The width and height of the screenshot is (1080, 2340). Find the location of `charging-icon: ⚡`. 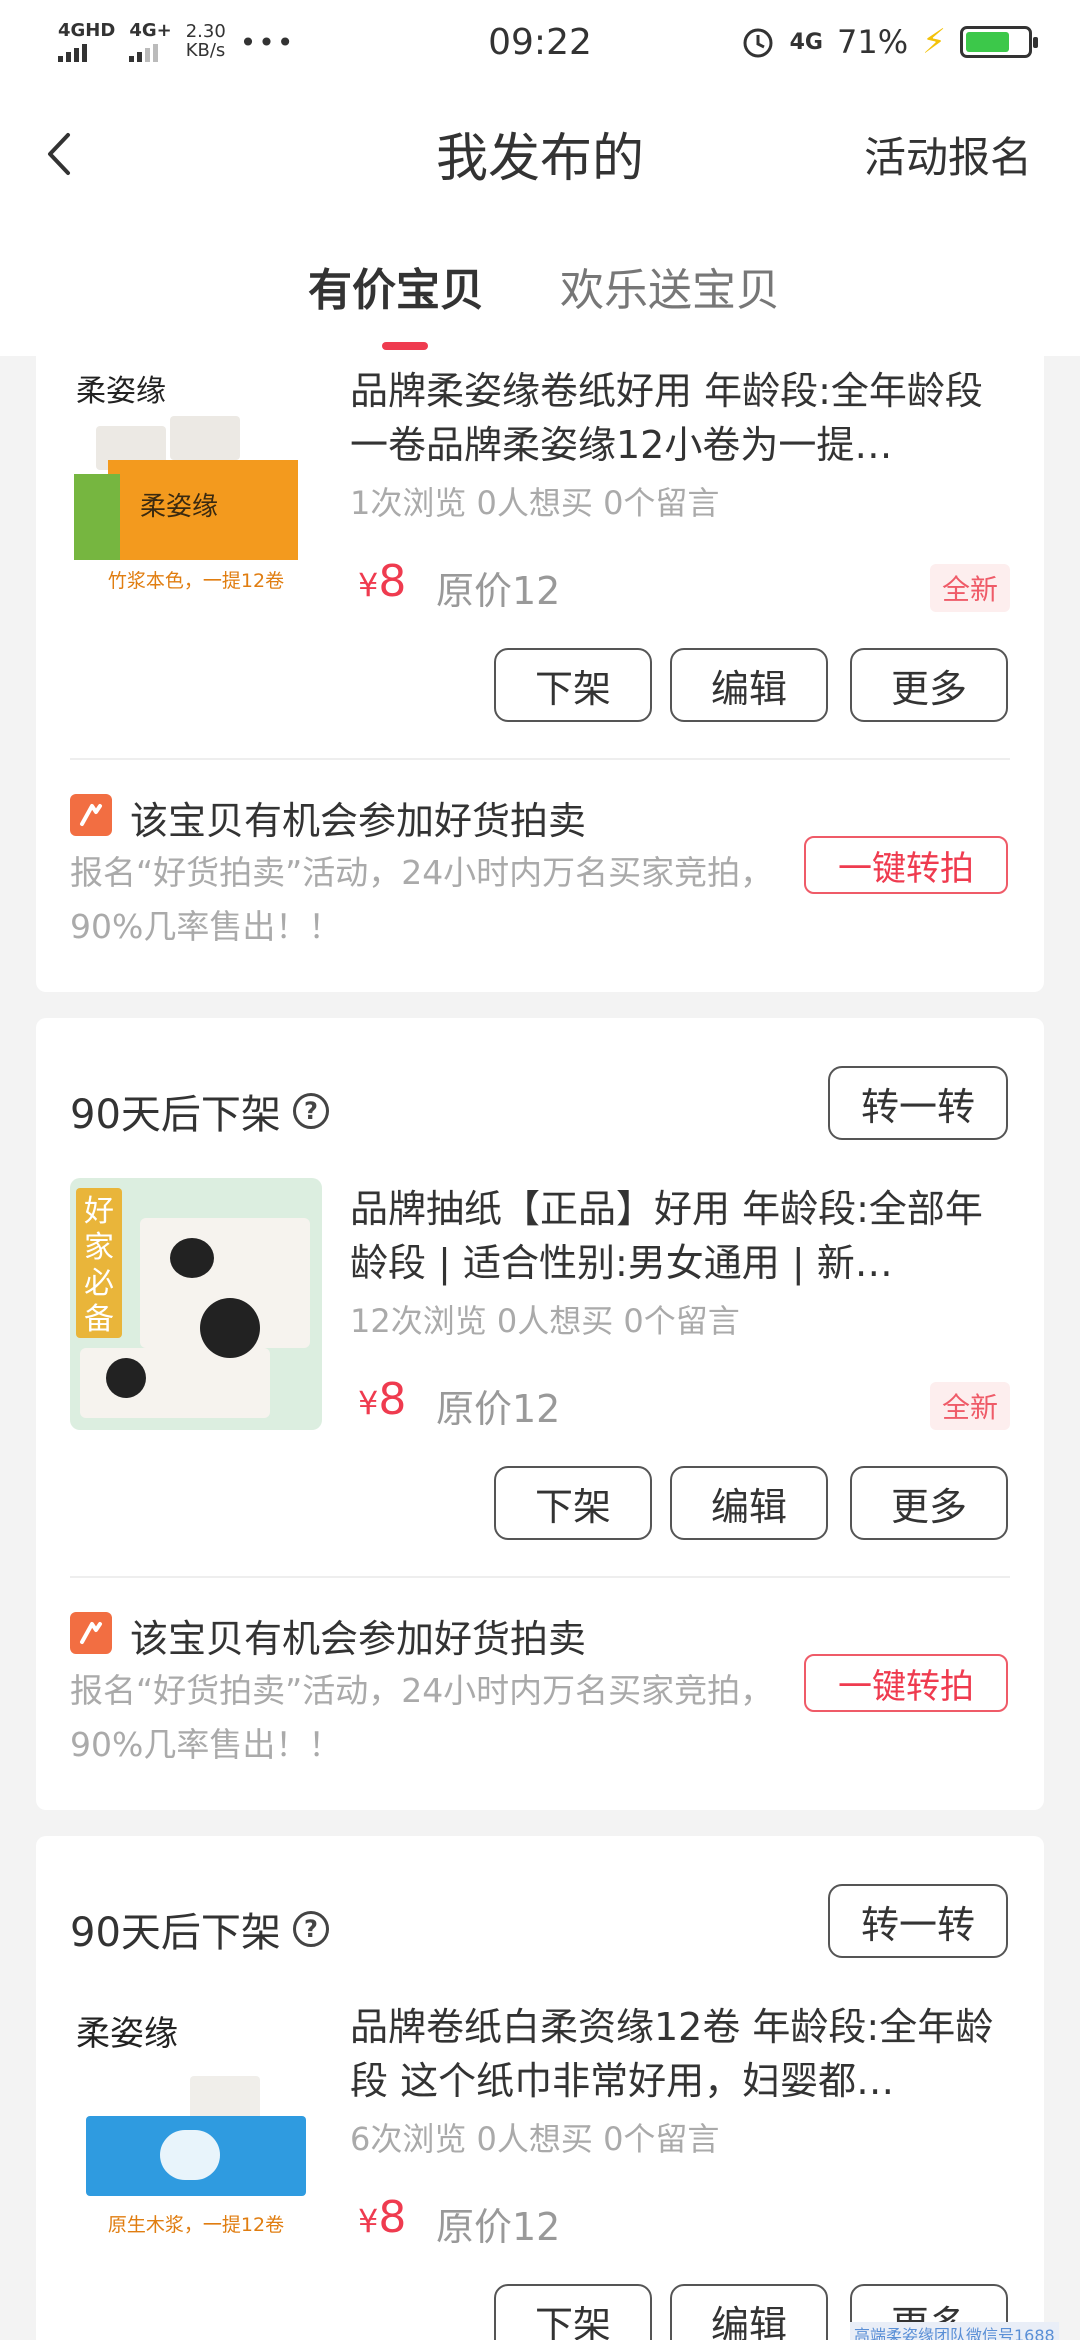

charging-icon: ⚡ is located at coordinates (934, 42).